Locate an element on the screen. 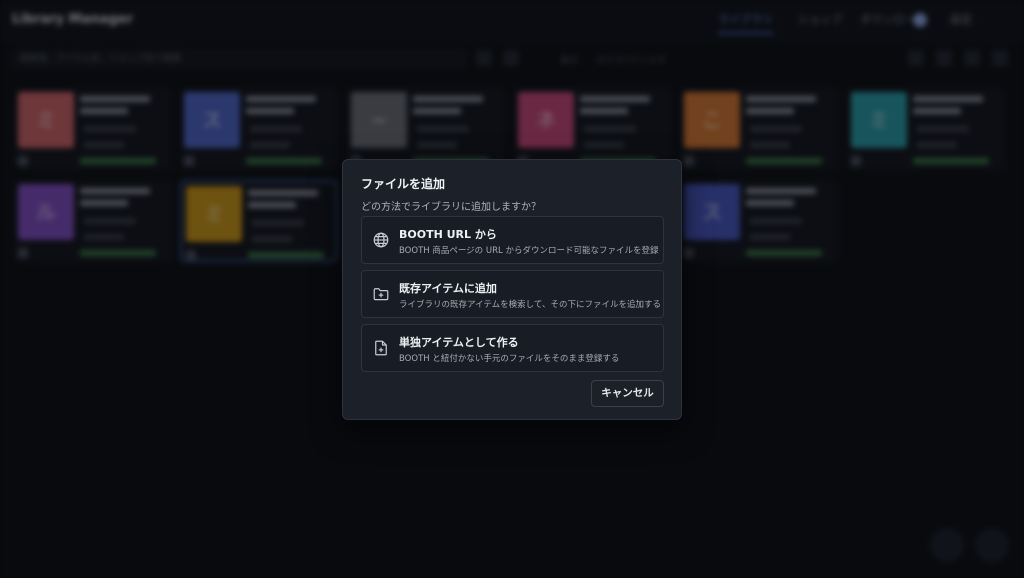 The width and height of the screenshot is (1024, 578). dialog-subtitle: どの方法でライブラリに追加しますか？ is located at coordinates (451, 207).